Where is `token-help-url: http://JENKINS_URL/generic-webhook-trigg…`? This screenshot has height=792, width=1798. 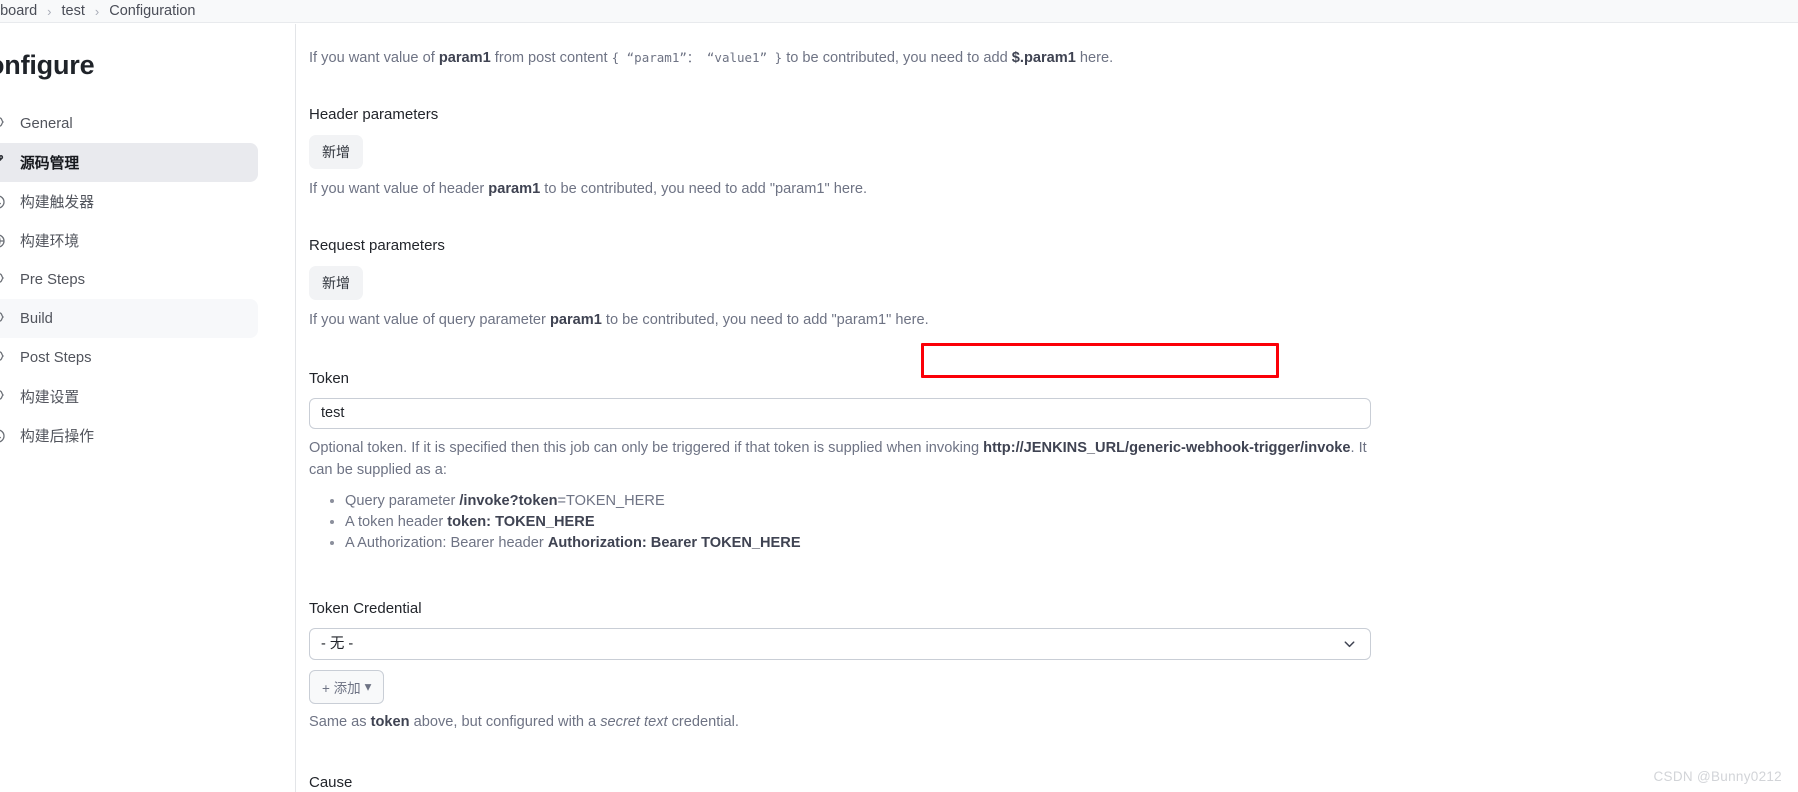 token-help-url: http://JENKINS_URL/generic-webhook-trigg… is located at coordinates (1167, 447).